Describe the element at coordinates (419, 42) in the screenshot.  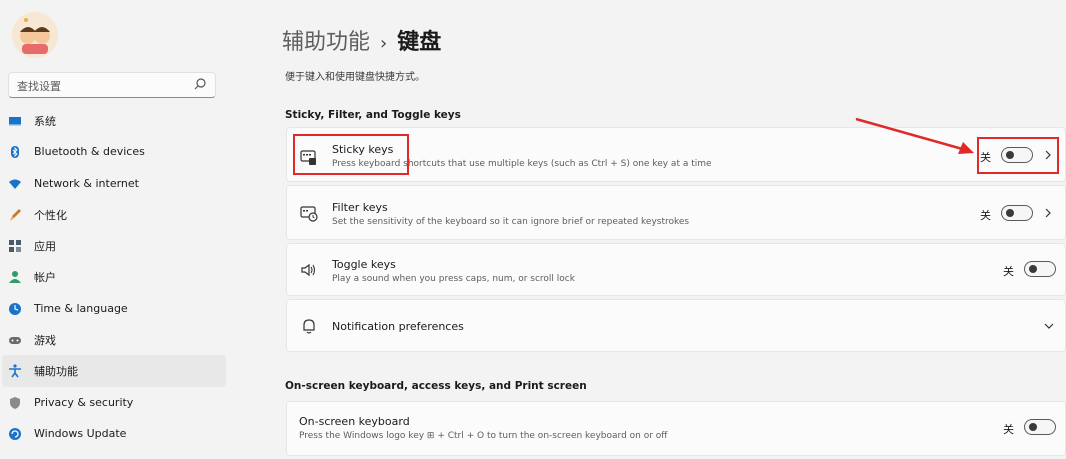
I see `page-title: 键盘` at that location.